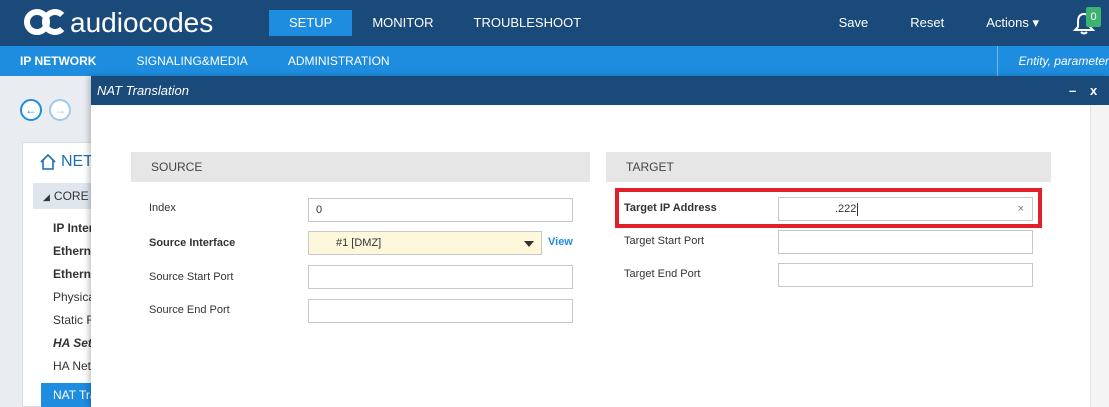 The image size is (1109, 407). I want to click on audiocodes-logo: audiocodes, so click(117, 23).